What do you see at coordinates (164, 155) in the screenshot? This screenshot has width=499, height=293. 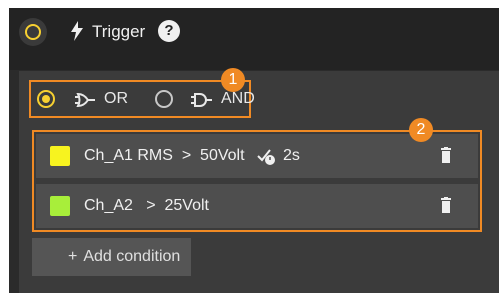 I see `condition-text: Ch_A1 RMS > 50Volt` at bounding box center [164, 155].